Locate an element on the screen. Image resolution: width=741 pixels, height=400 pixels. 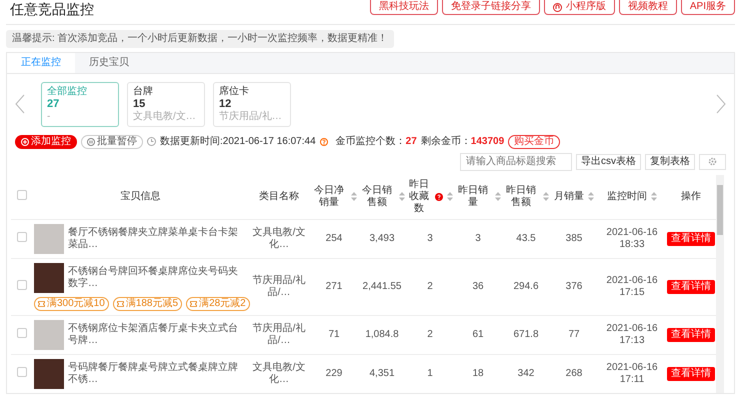
link-icon is located at coordinates (557, 7).